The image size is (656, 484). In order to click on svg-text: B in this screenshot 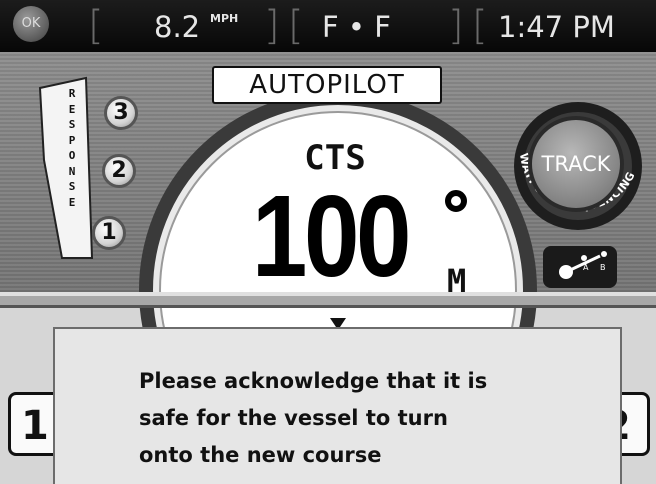, I will do `click(603, 267)`.